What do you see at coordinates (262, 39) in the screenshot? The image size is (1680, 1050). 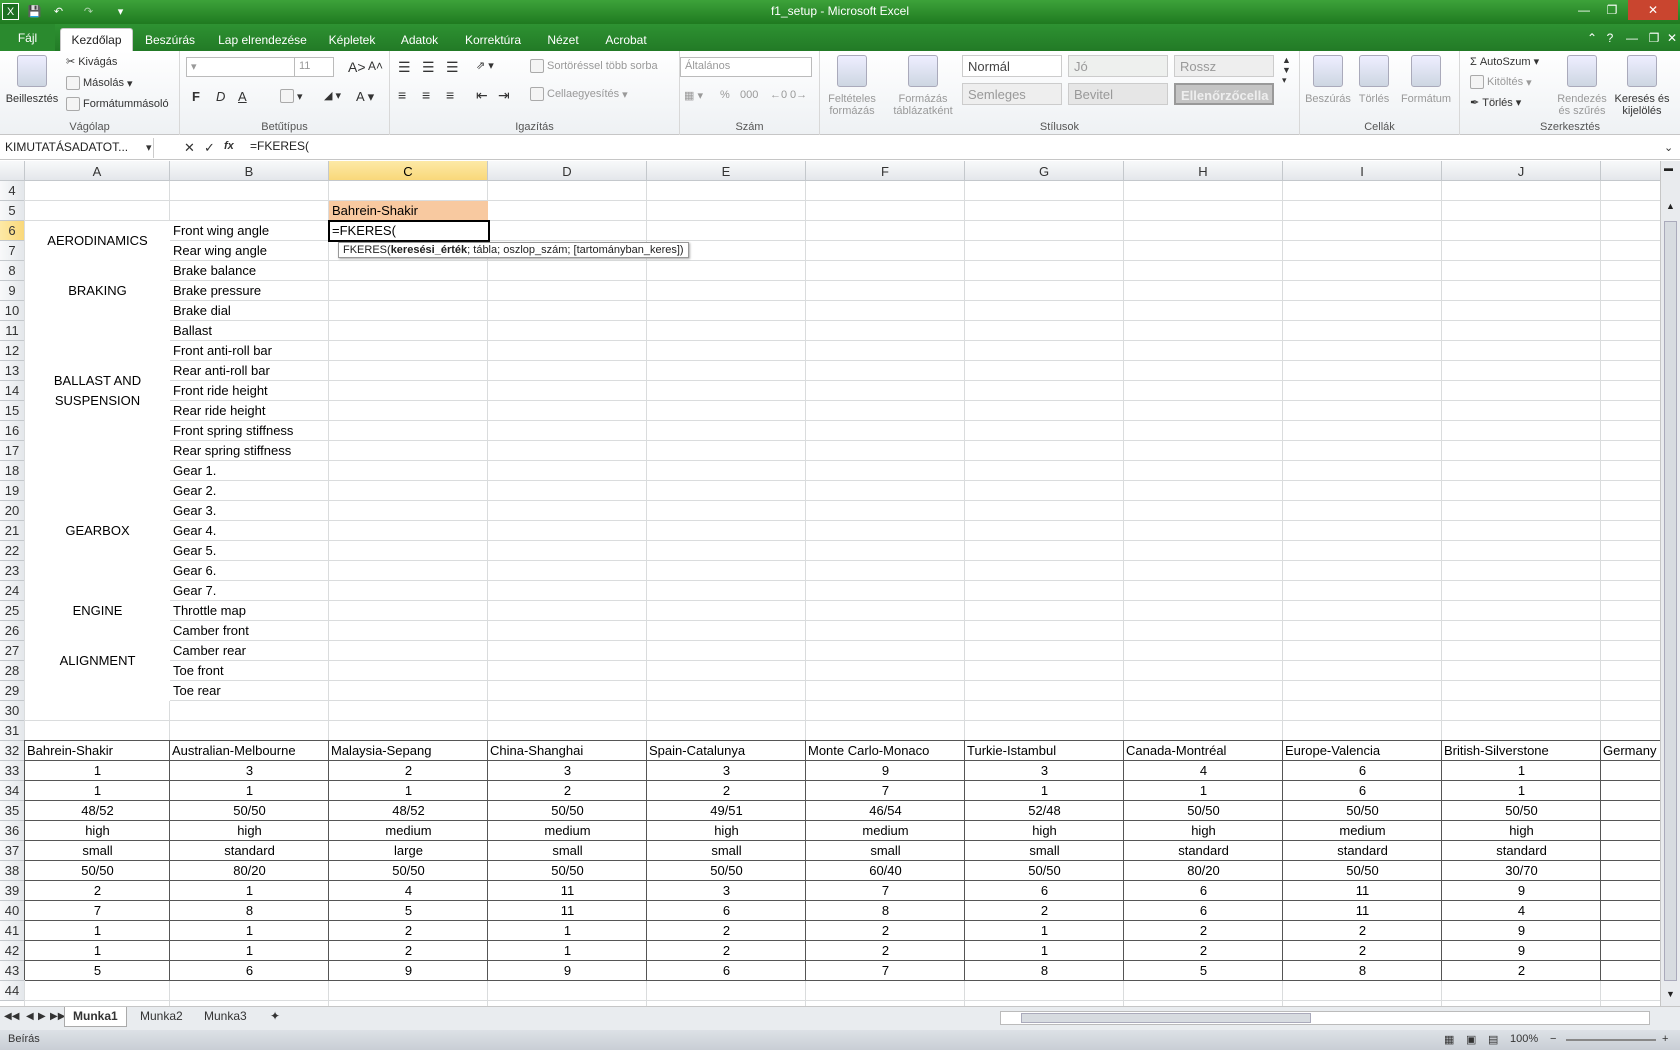 I see `tab-page-layout: Lap elrendezése` at bounding box center [262, 39].